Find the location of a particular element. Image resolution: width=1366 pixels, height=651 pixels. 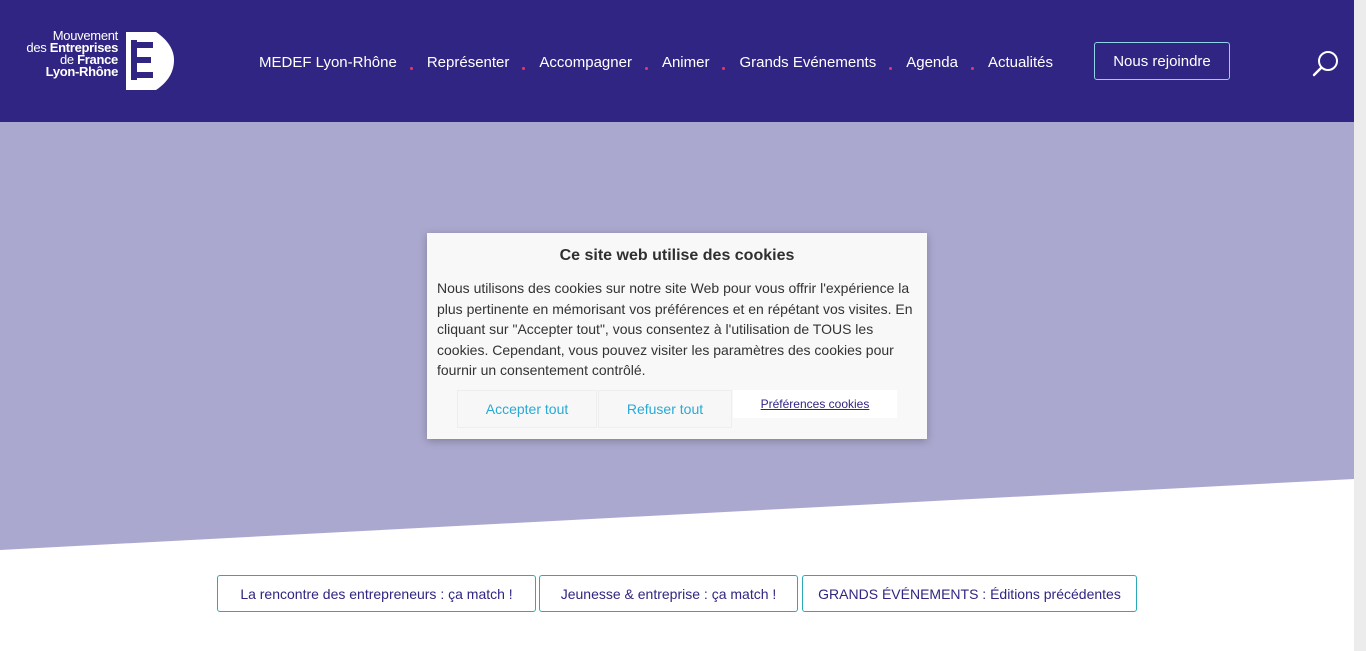

search-button is located at coordinates (1326, 63).